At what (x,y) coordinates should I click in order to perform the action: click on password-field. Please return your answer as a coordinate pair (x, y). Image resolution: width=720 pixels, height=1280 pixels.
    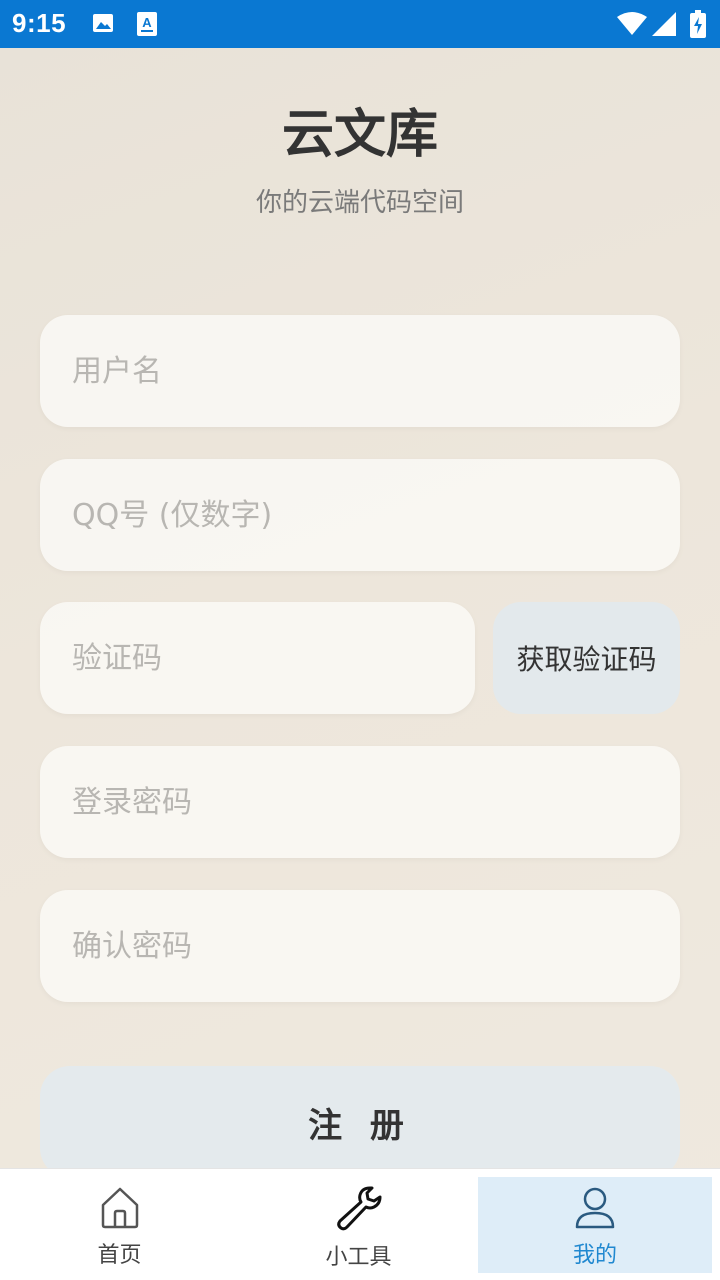
    Looking at the image, I should click on (360, 802).